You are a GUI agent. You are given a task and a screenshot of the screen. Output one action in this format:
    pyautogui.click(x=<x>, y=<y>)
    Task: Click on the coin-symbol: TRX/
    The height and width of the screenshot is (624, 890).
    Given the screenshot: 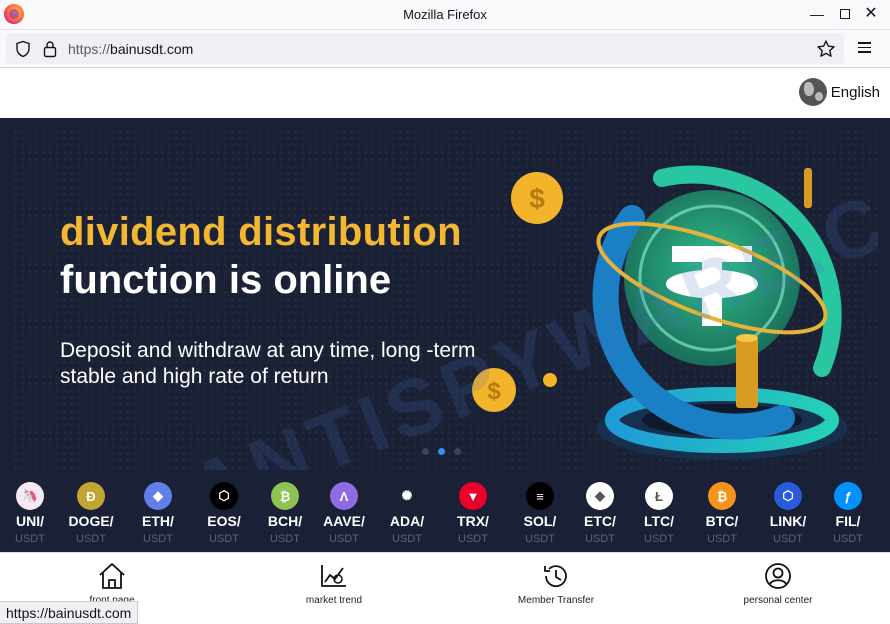 What is the action you would take?
    pyautogui.click(x=473, y=521)
    